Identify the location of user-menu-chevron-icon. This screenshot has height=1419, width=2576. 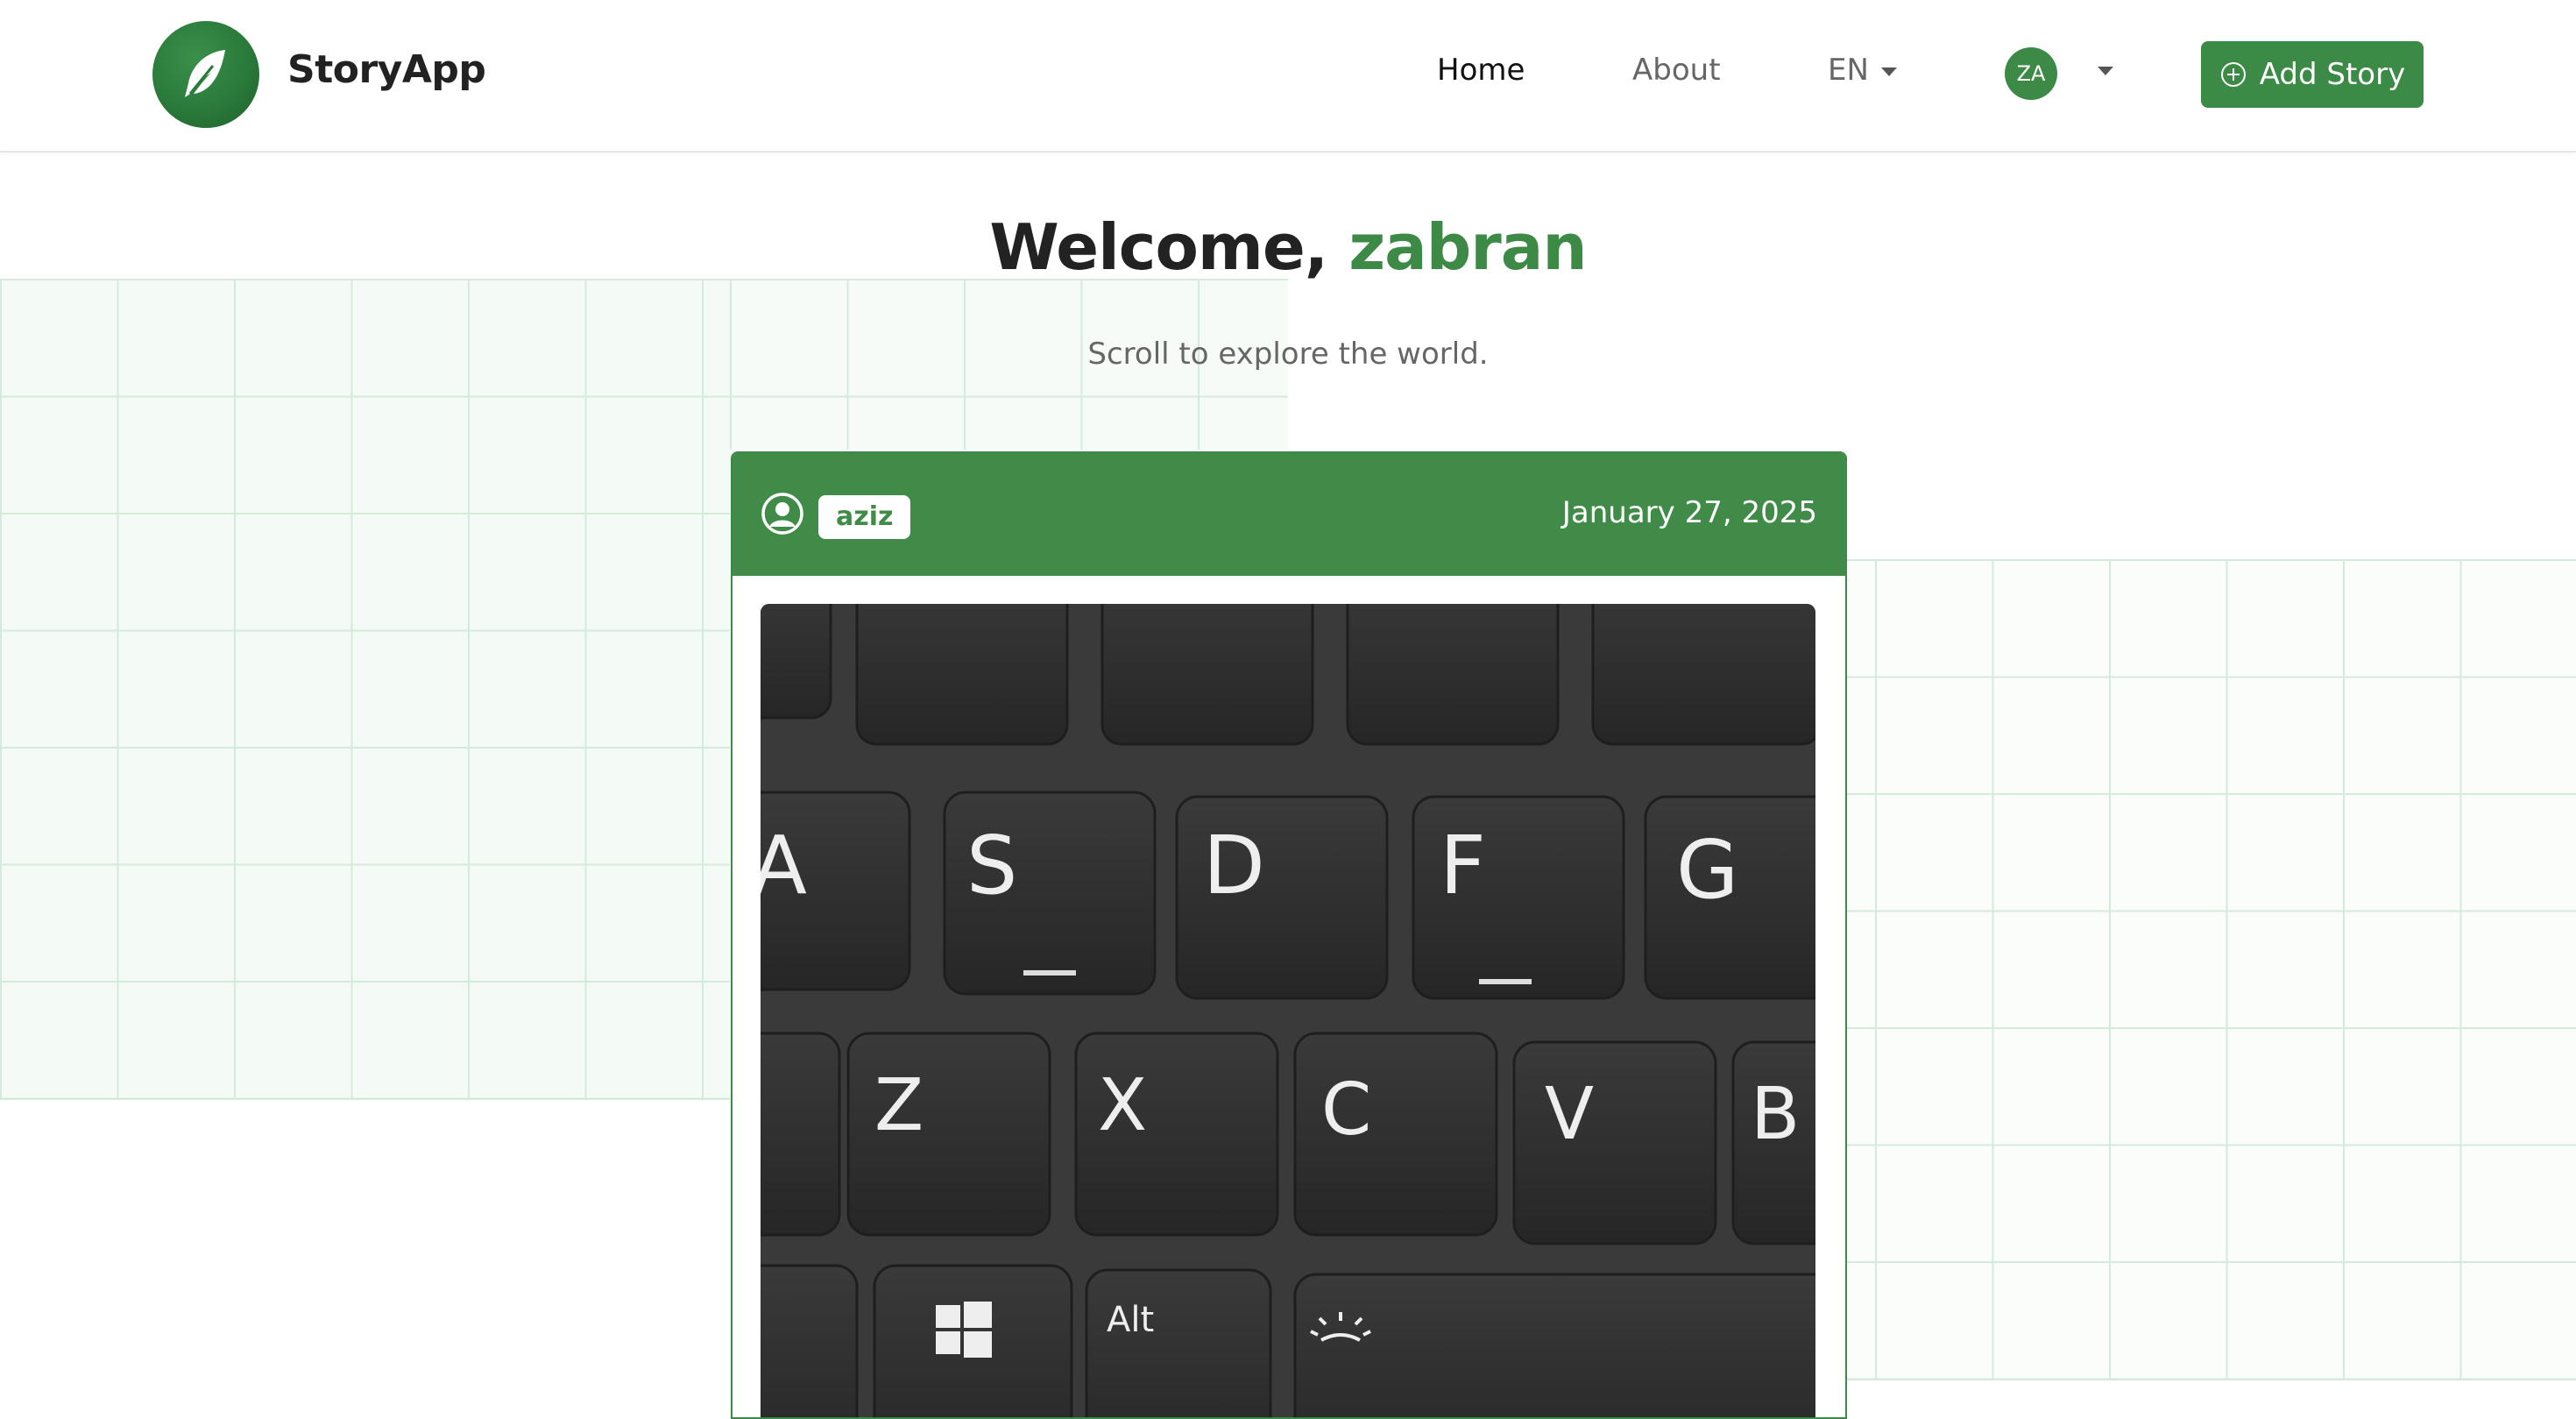
(2105, 71).